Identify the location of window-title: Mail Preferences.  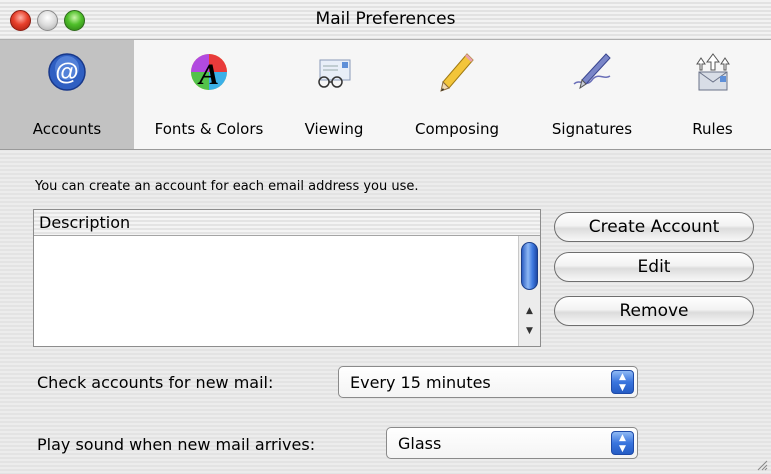
(385, 19).